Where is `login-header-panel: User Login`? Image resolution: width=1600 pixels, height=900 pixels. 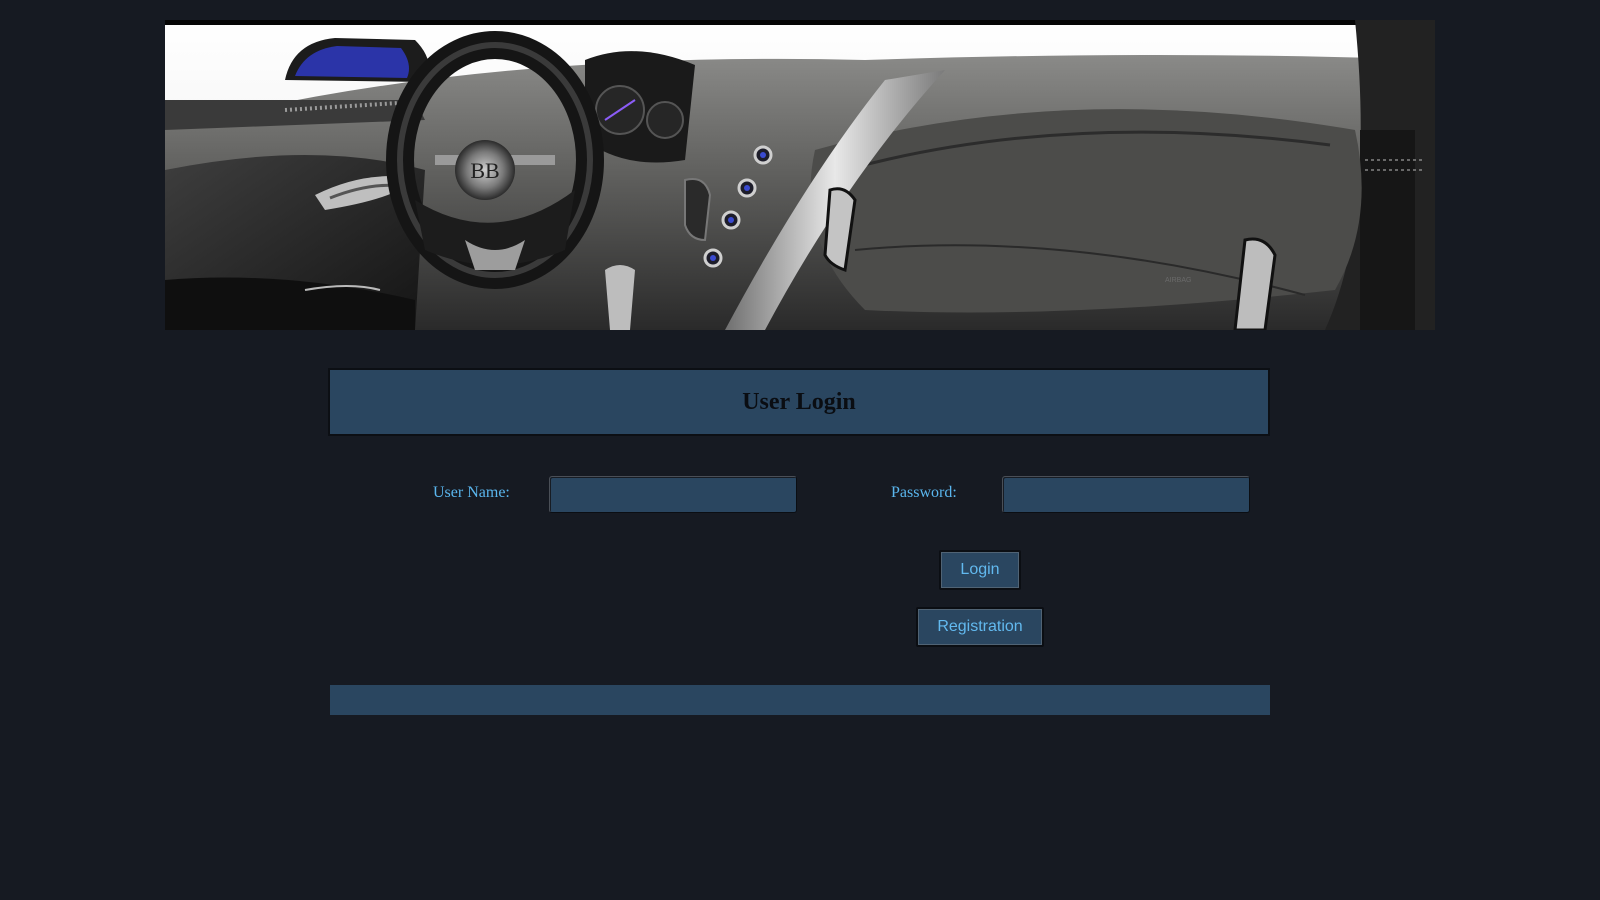
login-header-panel: User Login is located at coordinates (799, 402).